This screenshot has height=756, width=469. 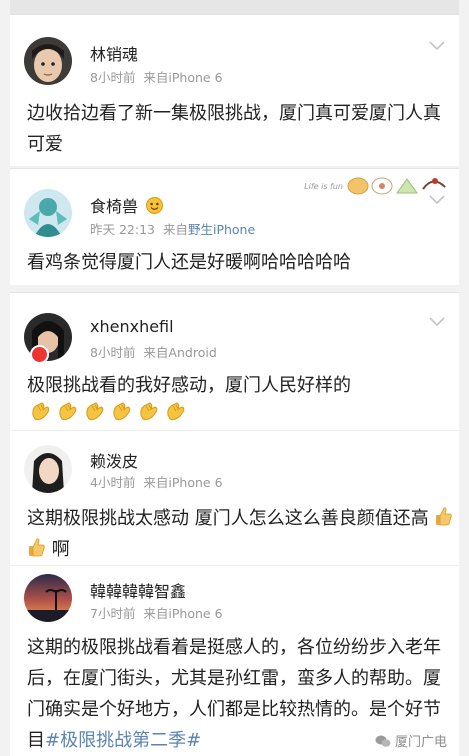 I want to click on post-username: 林销魂, so click(x=114, y=53).